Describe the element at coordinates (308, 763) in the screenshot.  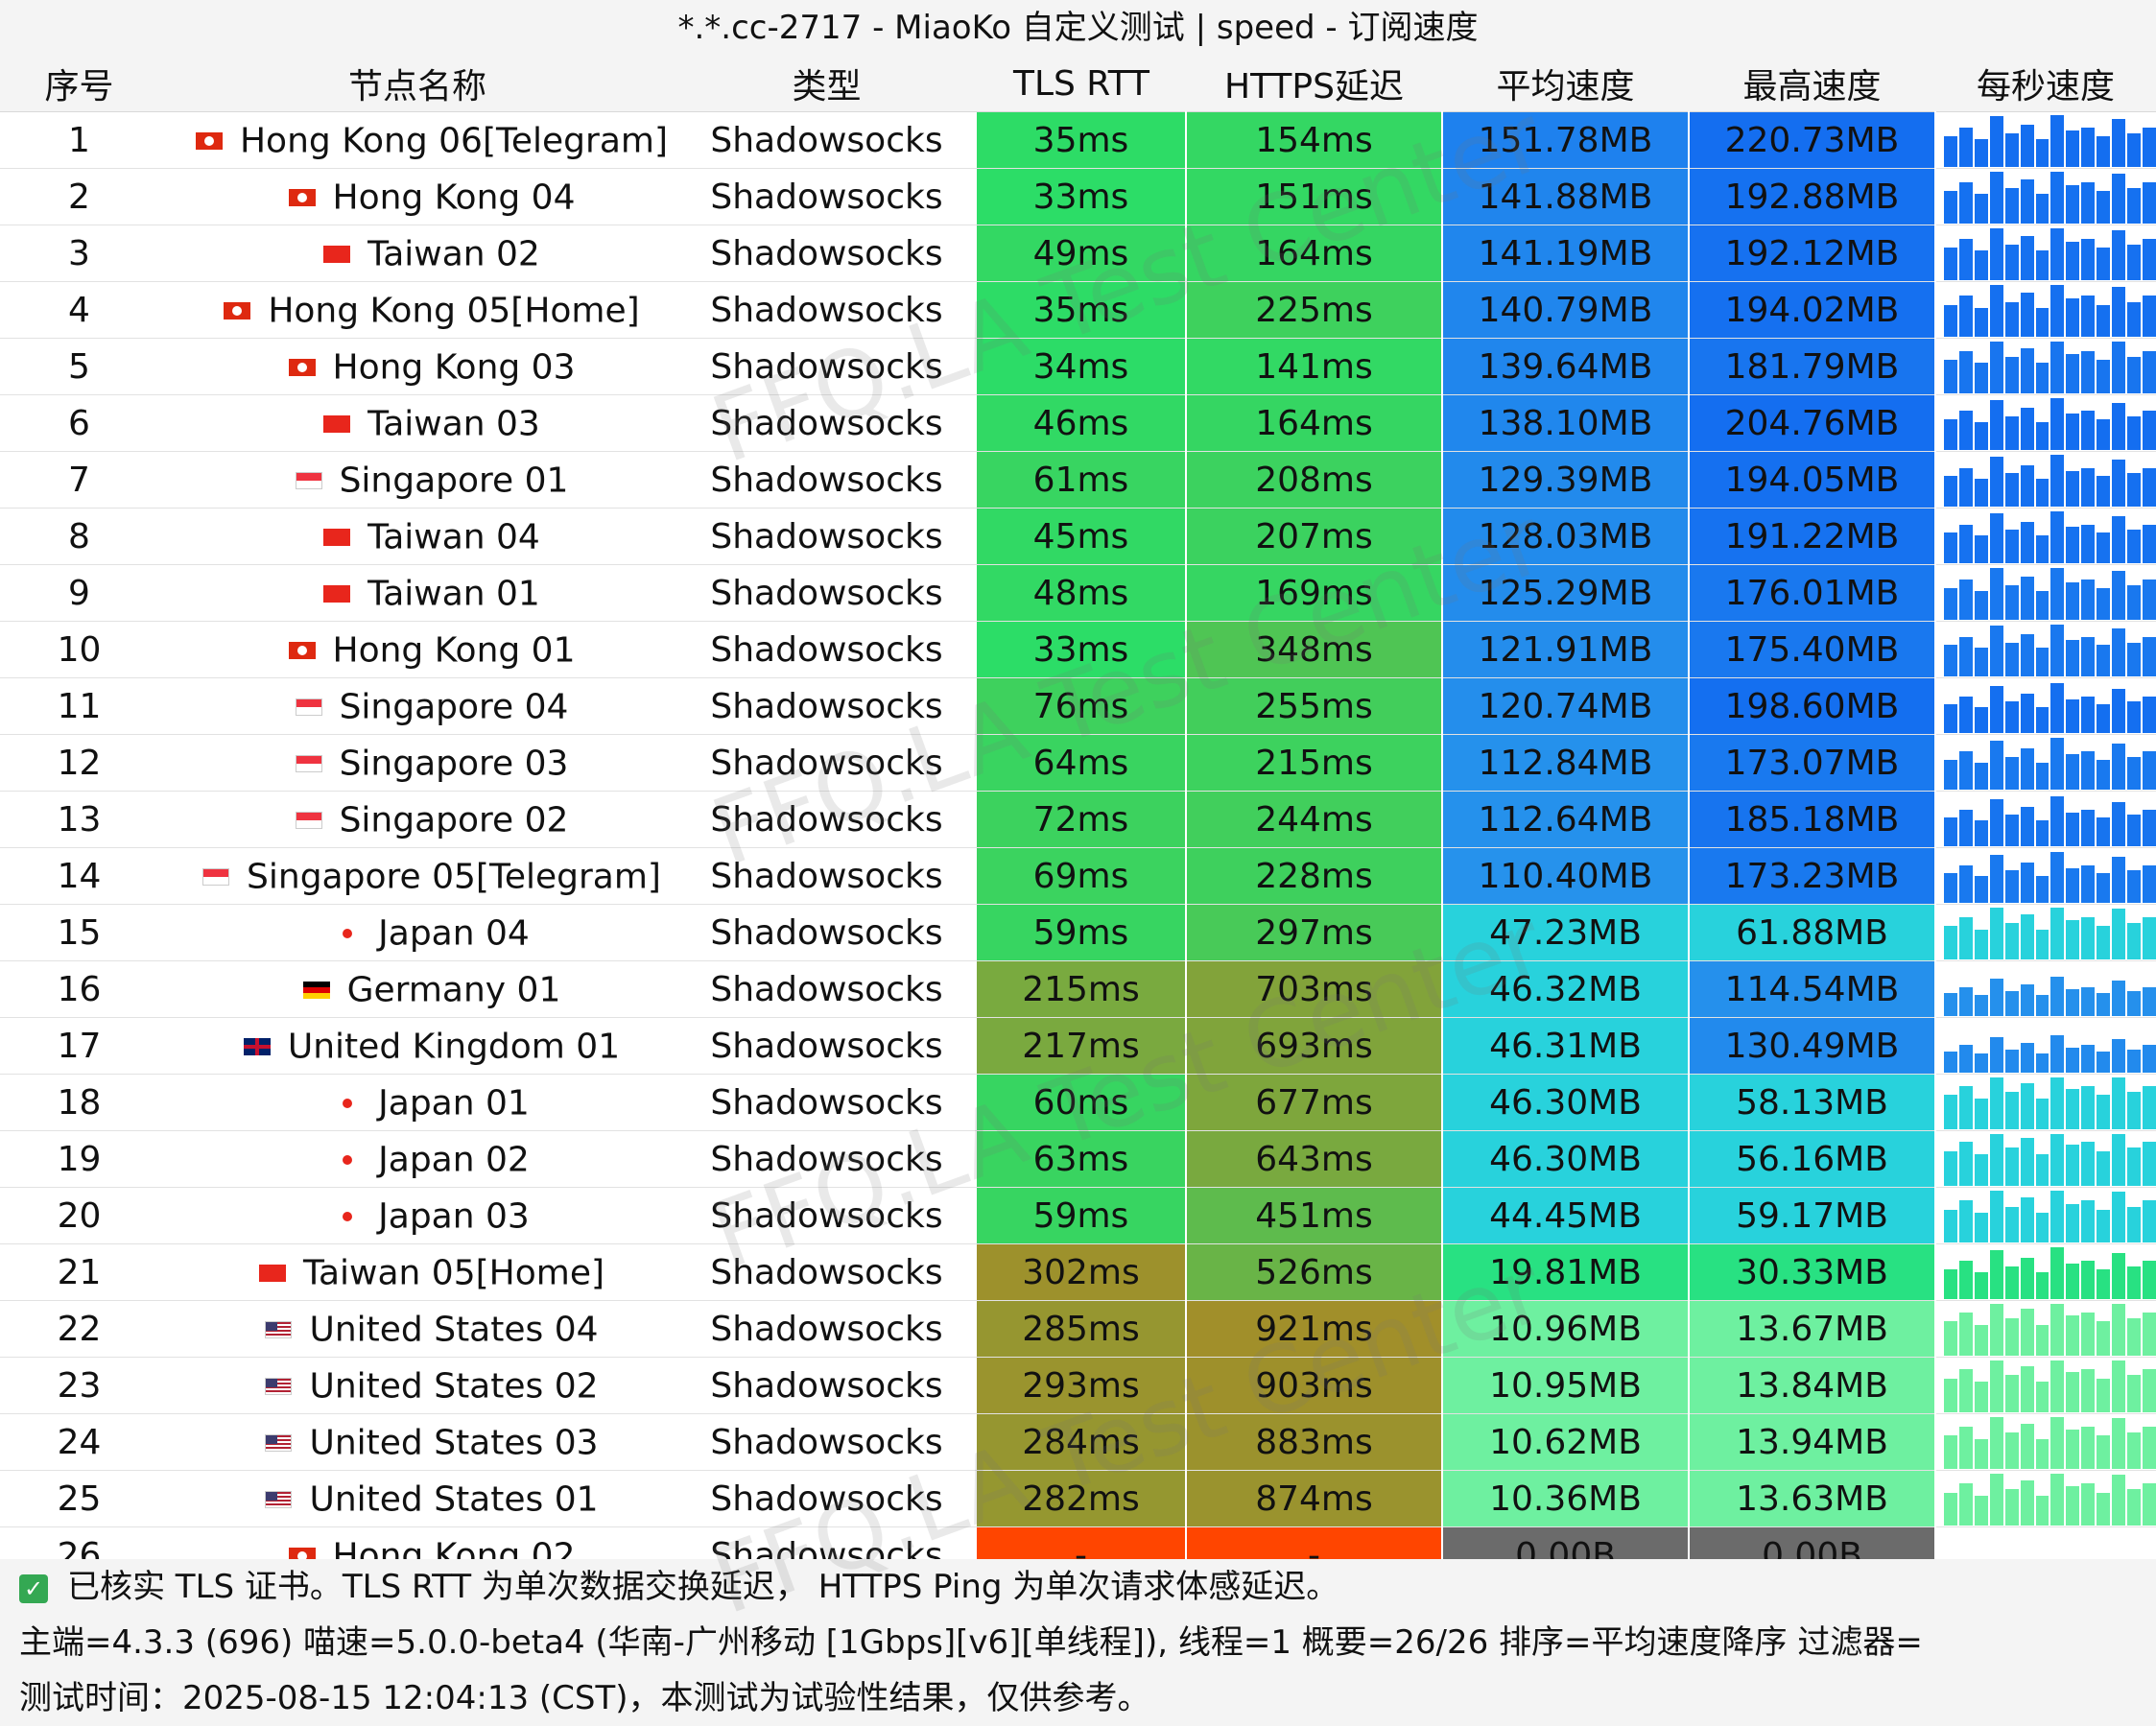
I see `flag-sg-icon` at that location.